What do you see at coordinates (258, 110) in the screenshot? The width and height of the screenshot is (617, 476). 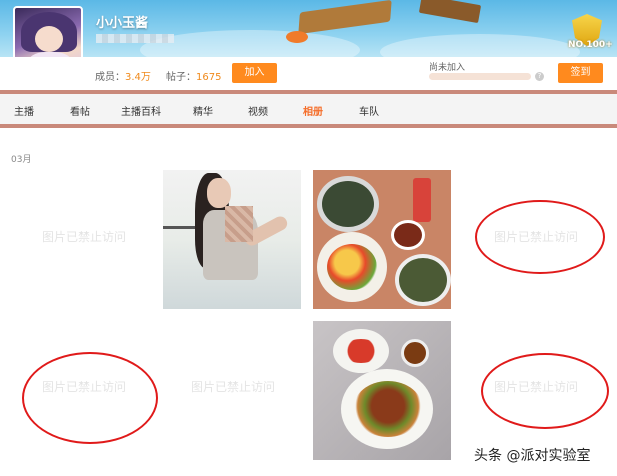 I see `tab-videos: 视频` at bounding box center [258, 110].